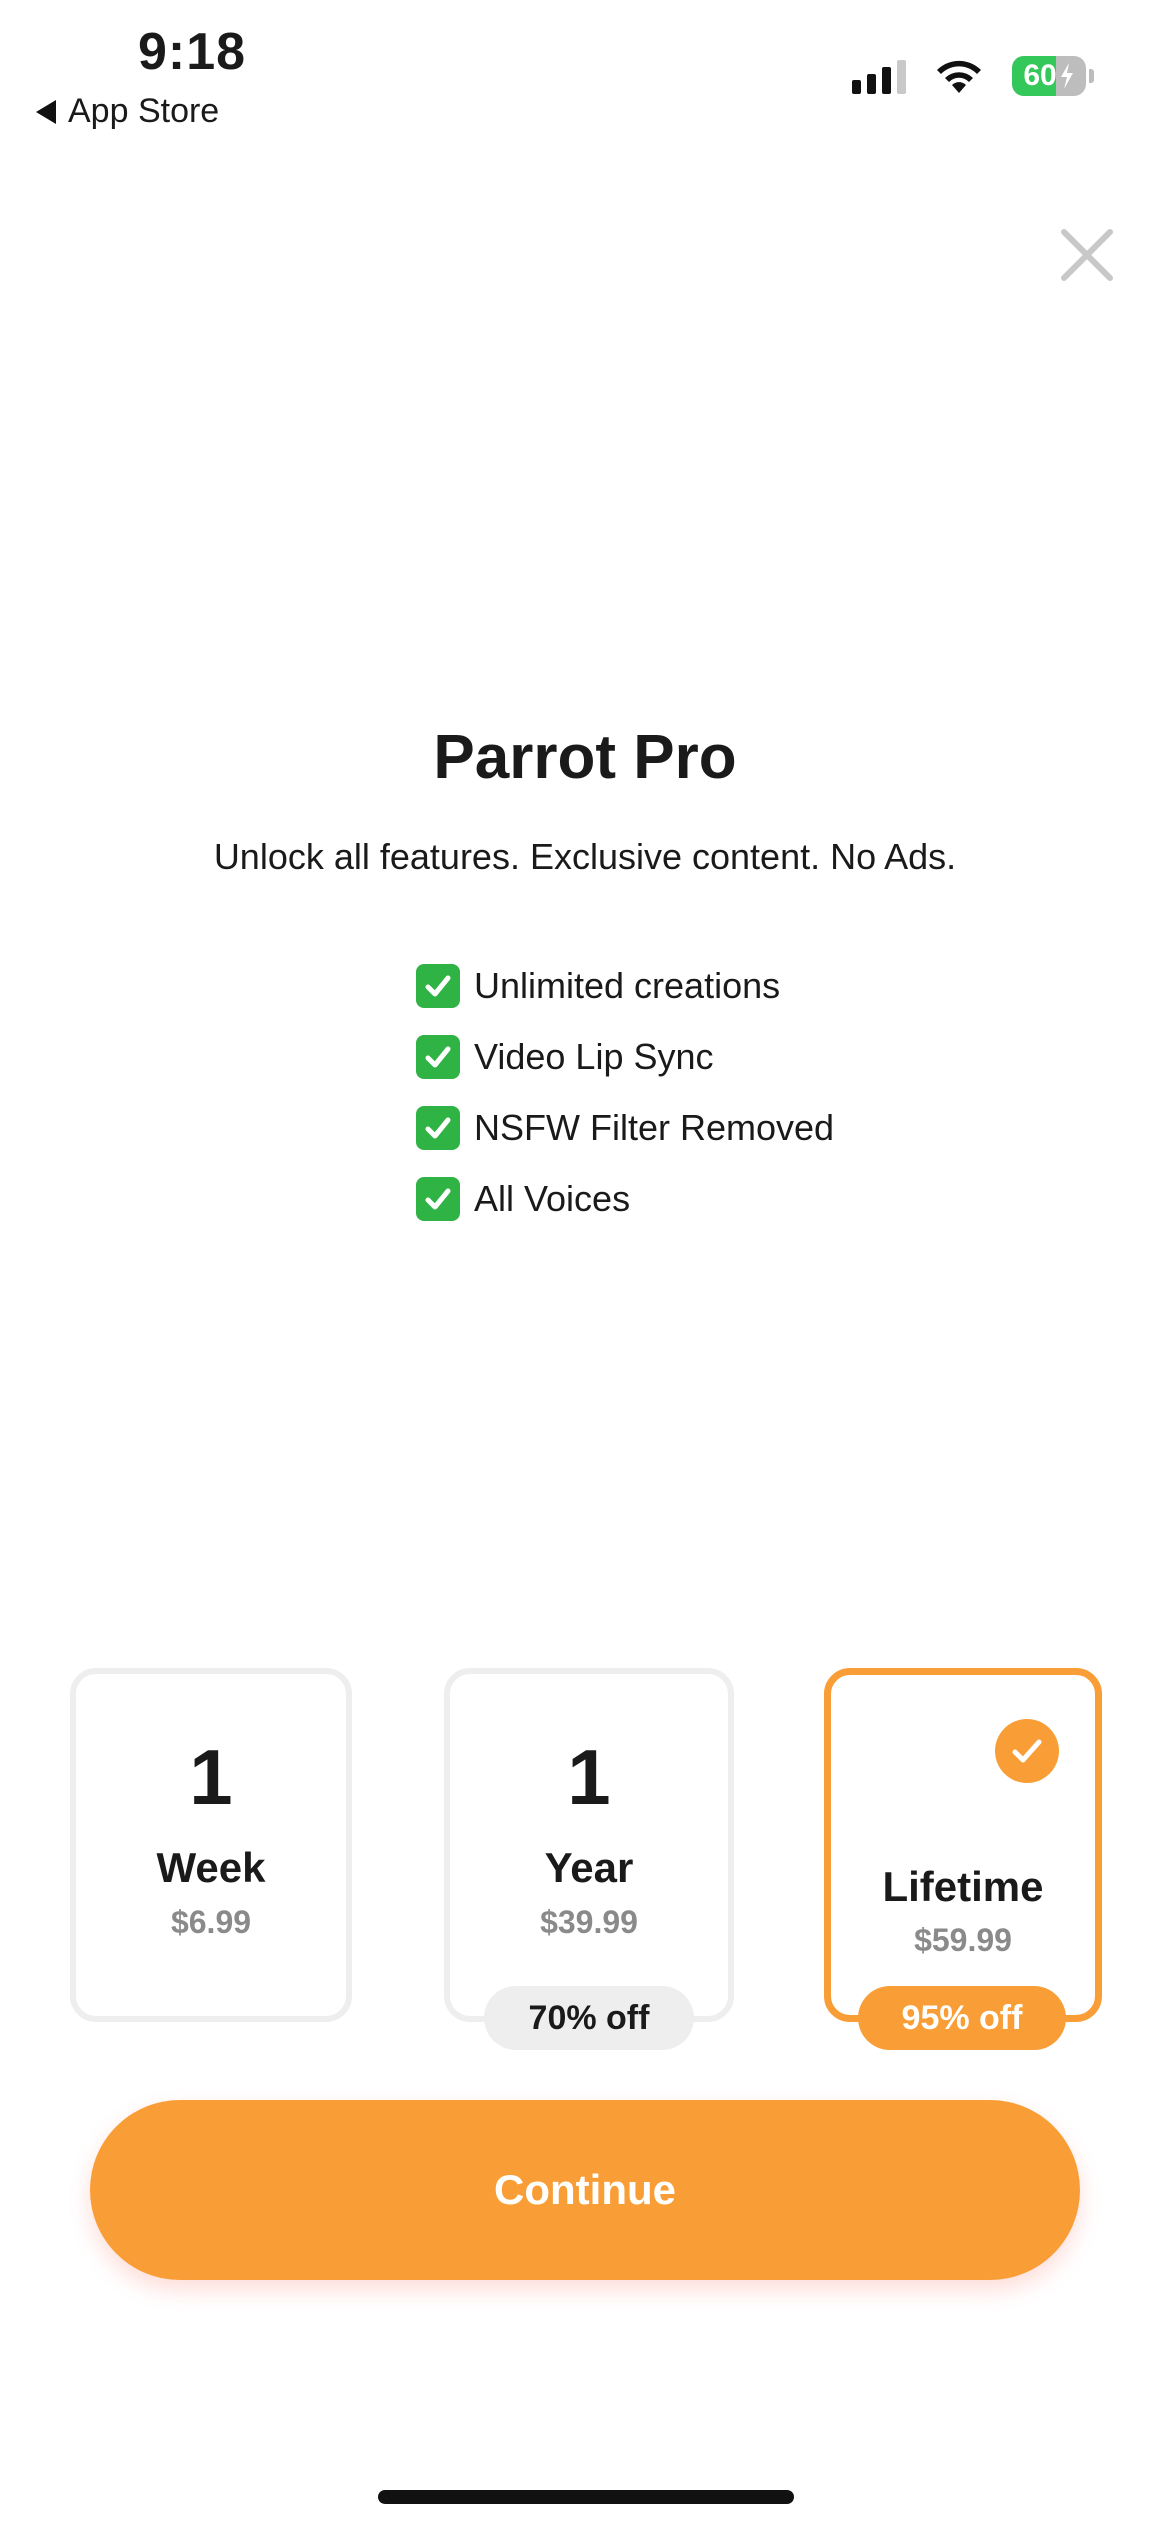  What do you see at coordinates (46, 111) in the screenshot?
I see `back-arrow-icon` at bounding box center [46, 111].